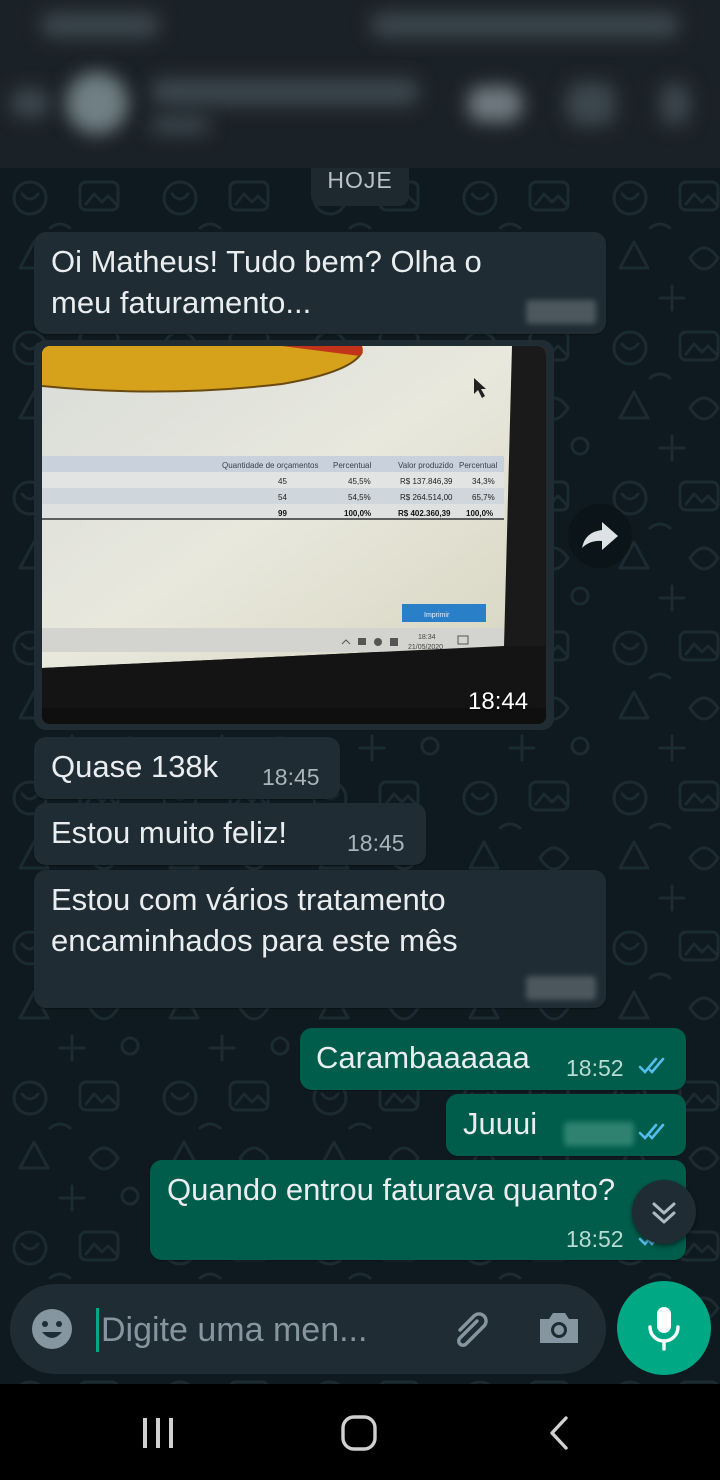  What do you see at coordinates (97, 103) in the screenshot?
I see `contact-avatar` at bounding box center [97, 103].